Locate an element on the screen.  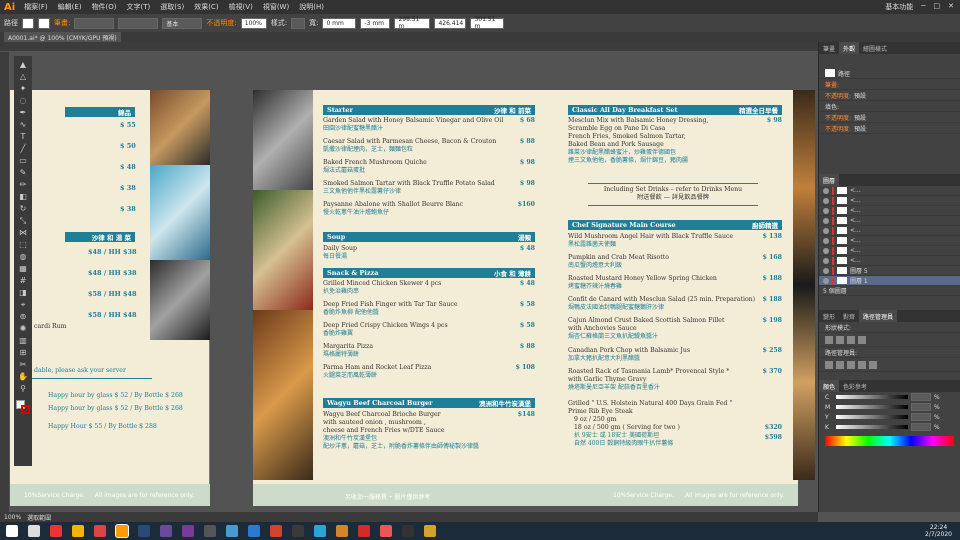
menu-help: 說明(H) is located at coordinates (311, 7).